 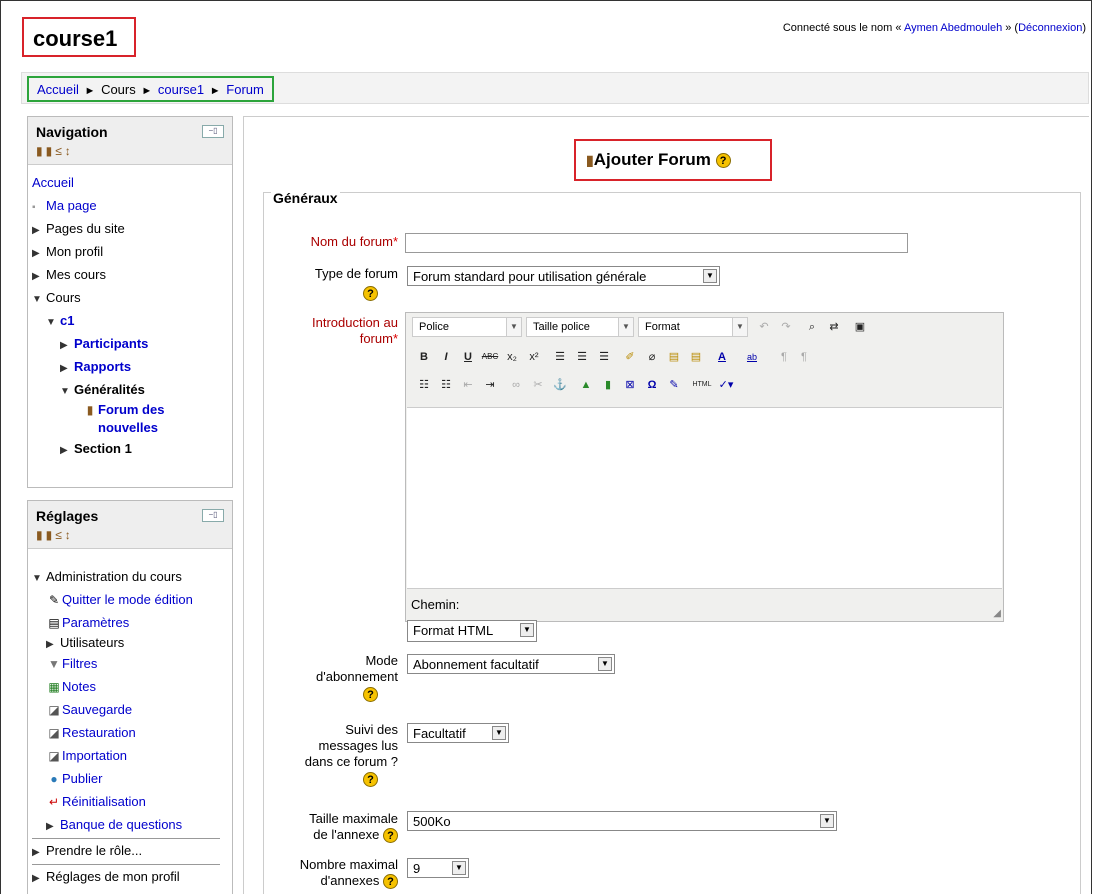 What do you see at coordinates (446, 357) in the screenshot?
I see `italic-icon: I` at bounding box center [446, 357].